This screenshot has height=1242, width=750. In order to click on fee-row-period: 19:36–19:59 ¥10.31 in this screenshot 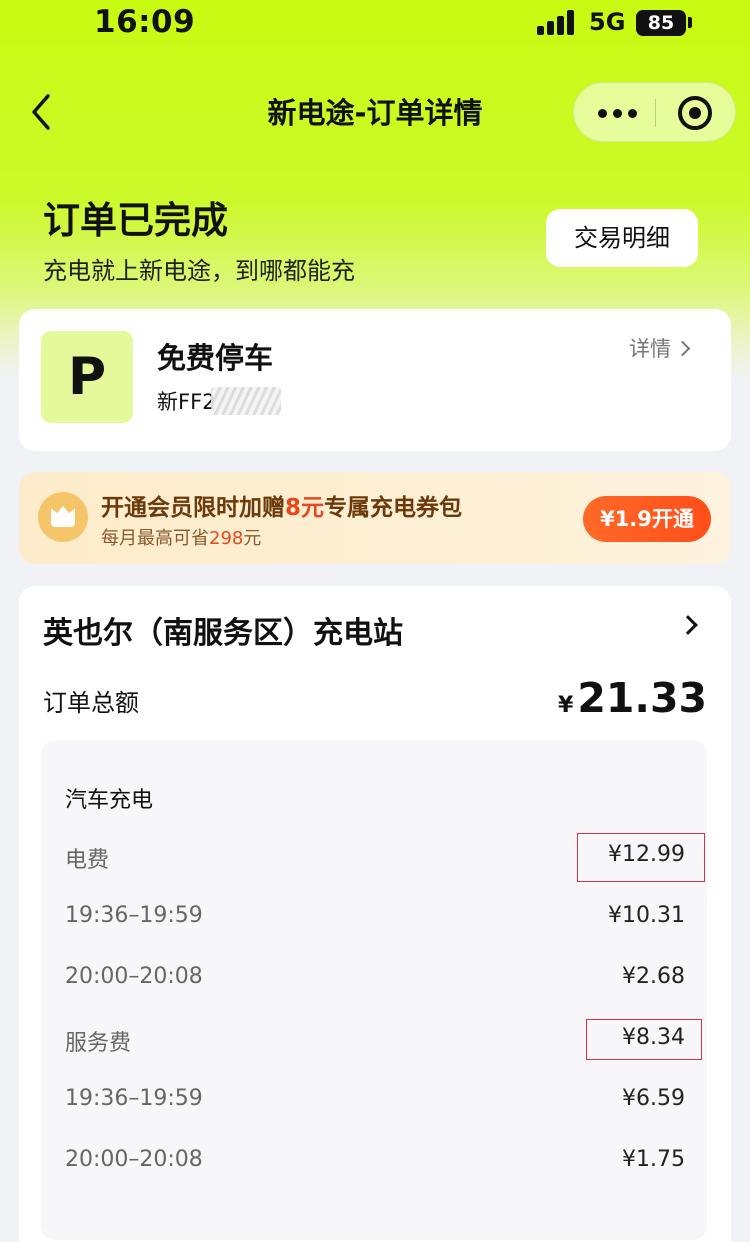, I will do `click(375, 921)`.